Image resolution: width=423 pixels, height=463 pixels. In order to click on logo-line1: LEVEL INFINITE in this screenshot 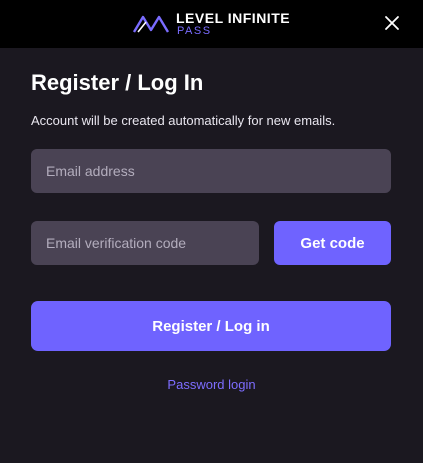, I will do `click(233, 18)`.